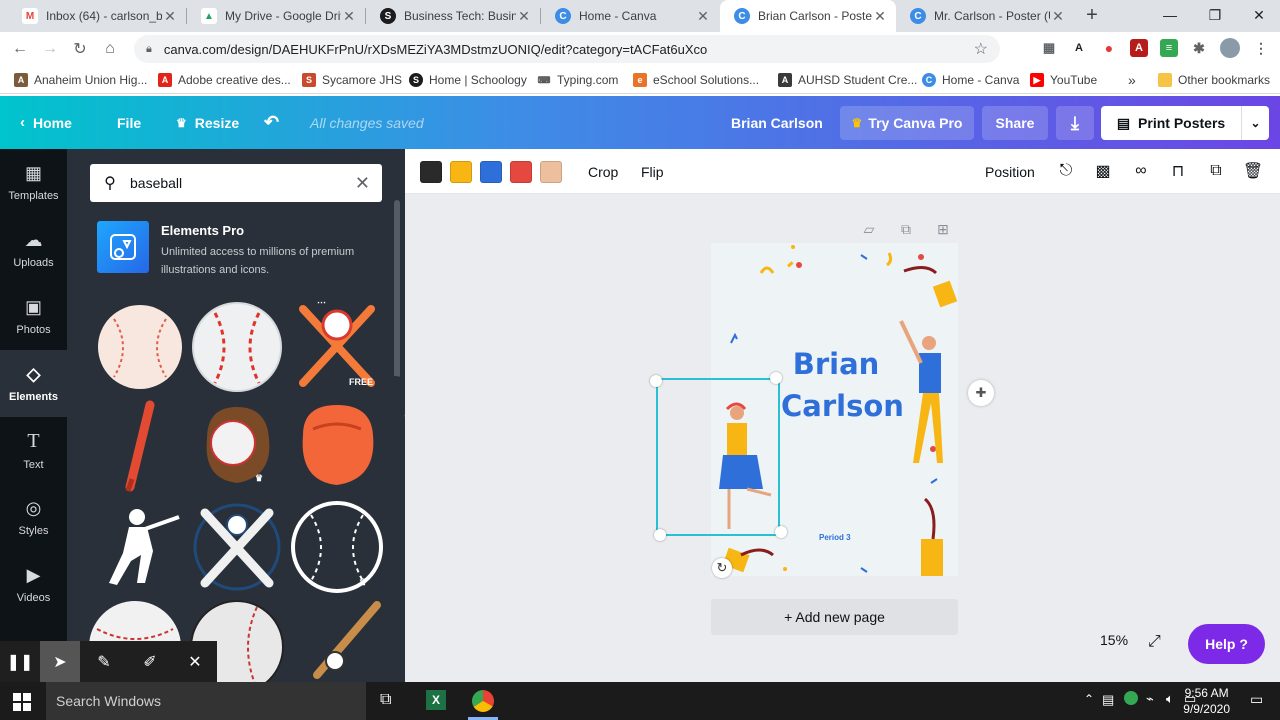 Image resolution: width=1280 pixels, height=720 pixels. What do you see at coordinates (777, 122) in the screenshot?
I see `design-owner-name: Brian Carlson` at bounding box center [777, 122].